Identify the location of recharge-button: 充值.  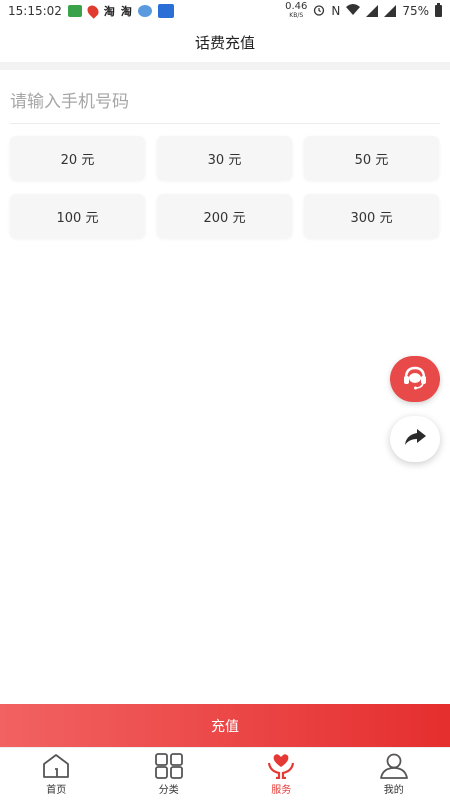
(225, 725).